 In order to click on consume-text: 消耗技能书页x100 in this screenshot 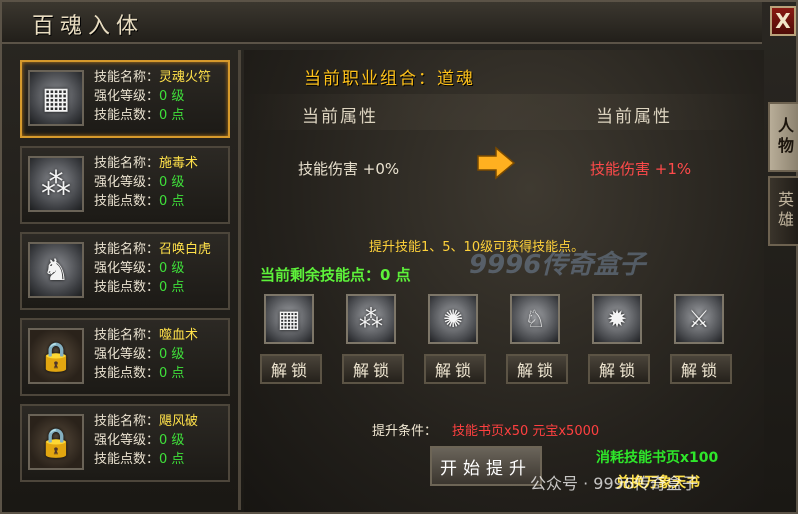, I will do `click(657, 458)`.